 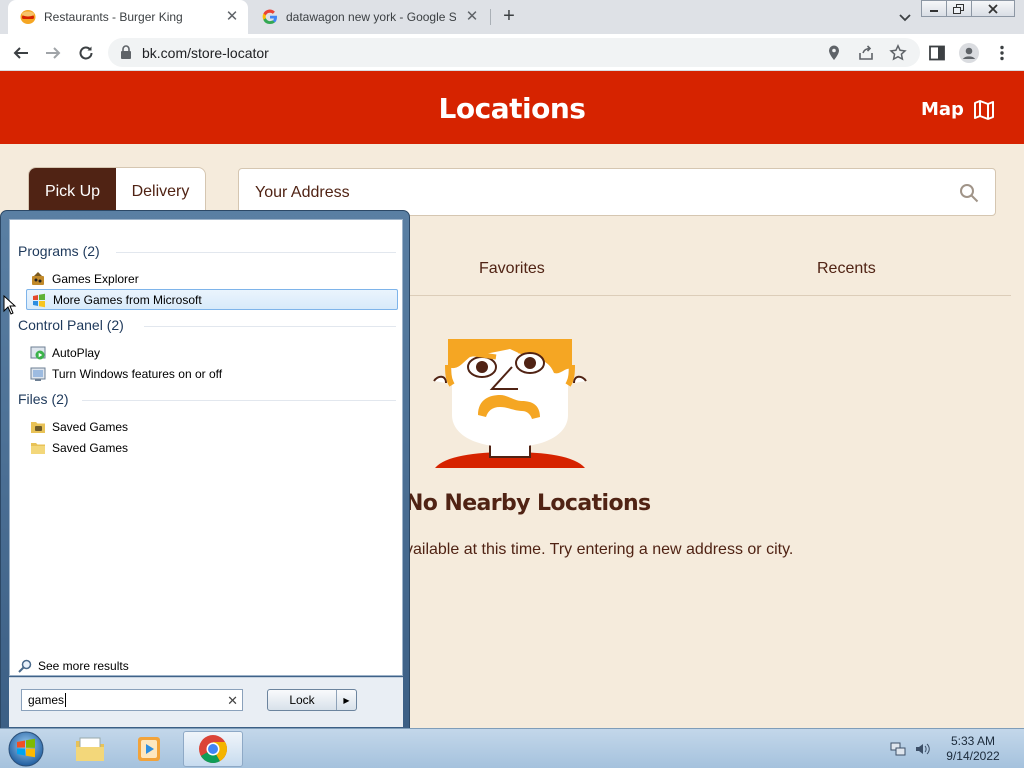 I want to click on forward-button, so click(x=53, y=53).